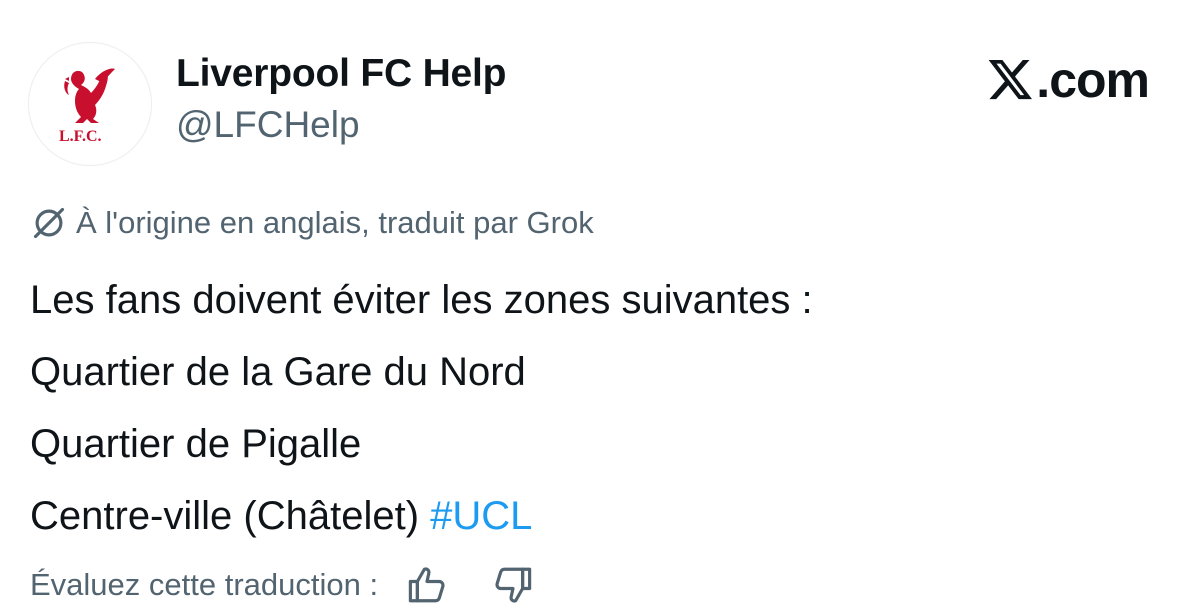 The image size is (1179, 610). I want to click on translation-note-text: À l'origine en anglais, traduit par Grok, so click(335, 222).